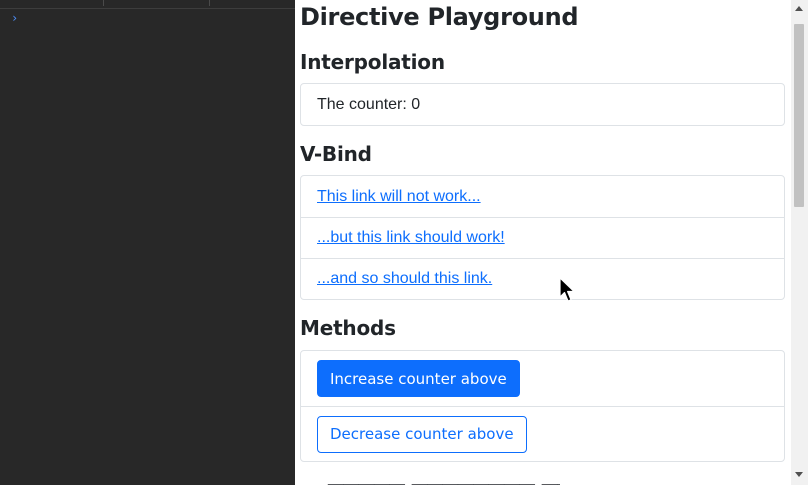 The height and width of the screenshot is (485, 808). I want to click on cutoff-heading-text: ▆▆▆▆▆ ▆▆▆▆▆▆▆▆ ▆▆▆, so click(444, 481).